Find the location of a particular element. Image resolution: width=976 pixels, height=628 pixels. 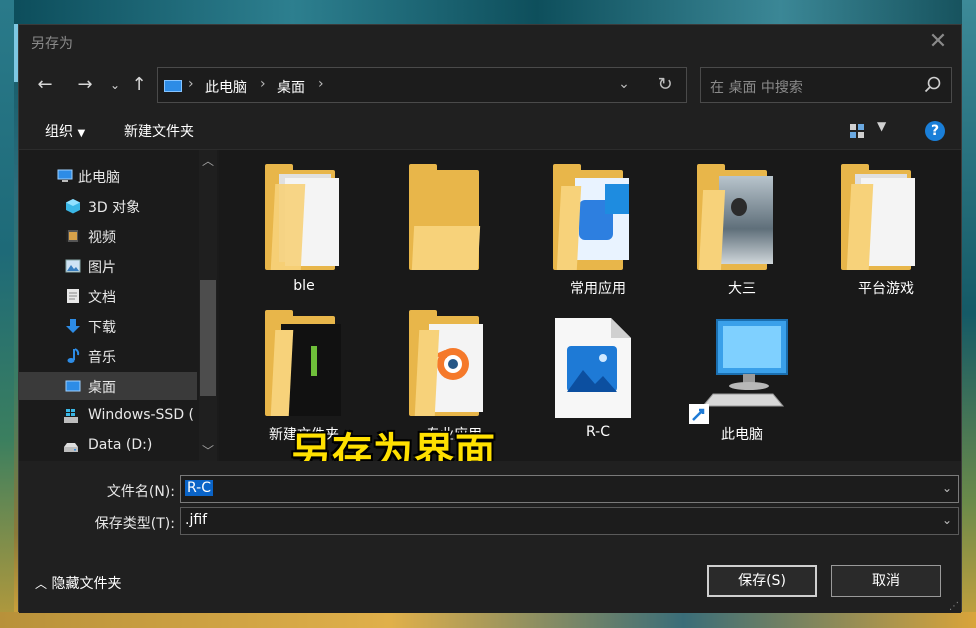

breadcrumb-desktop: 桌面 is located at coordinates (291, 87).